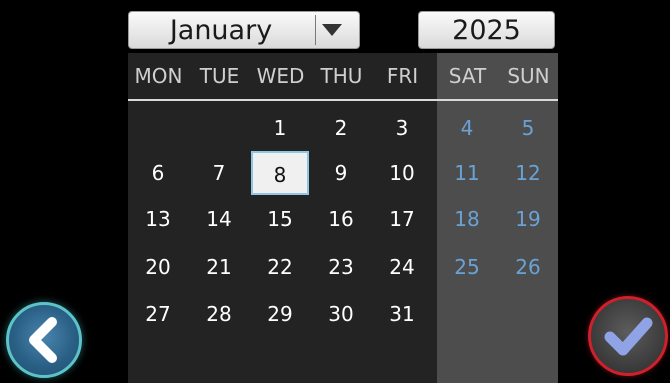 The height and width of the screenshot is (383, 670). I want to click on month-dropdown: January, so click(244, 30).